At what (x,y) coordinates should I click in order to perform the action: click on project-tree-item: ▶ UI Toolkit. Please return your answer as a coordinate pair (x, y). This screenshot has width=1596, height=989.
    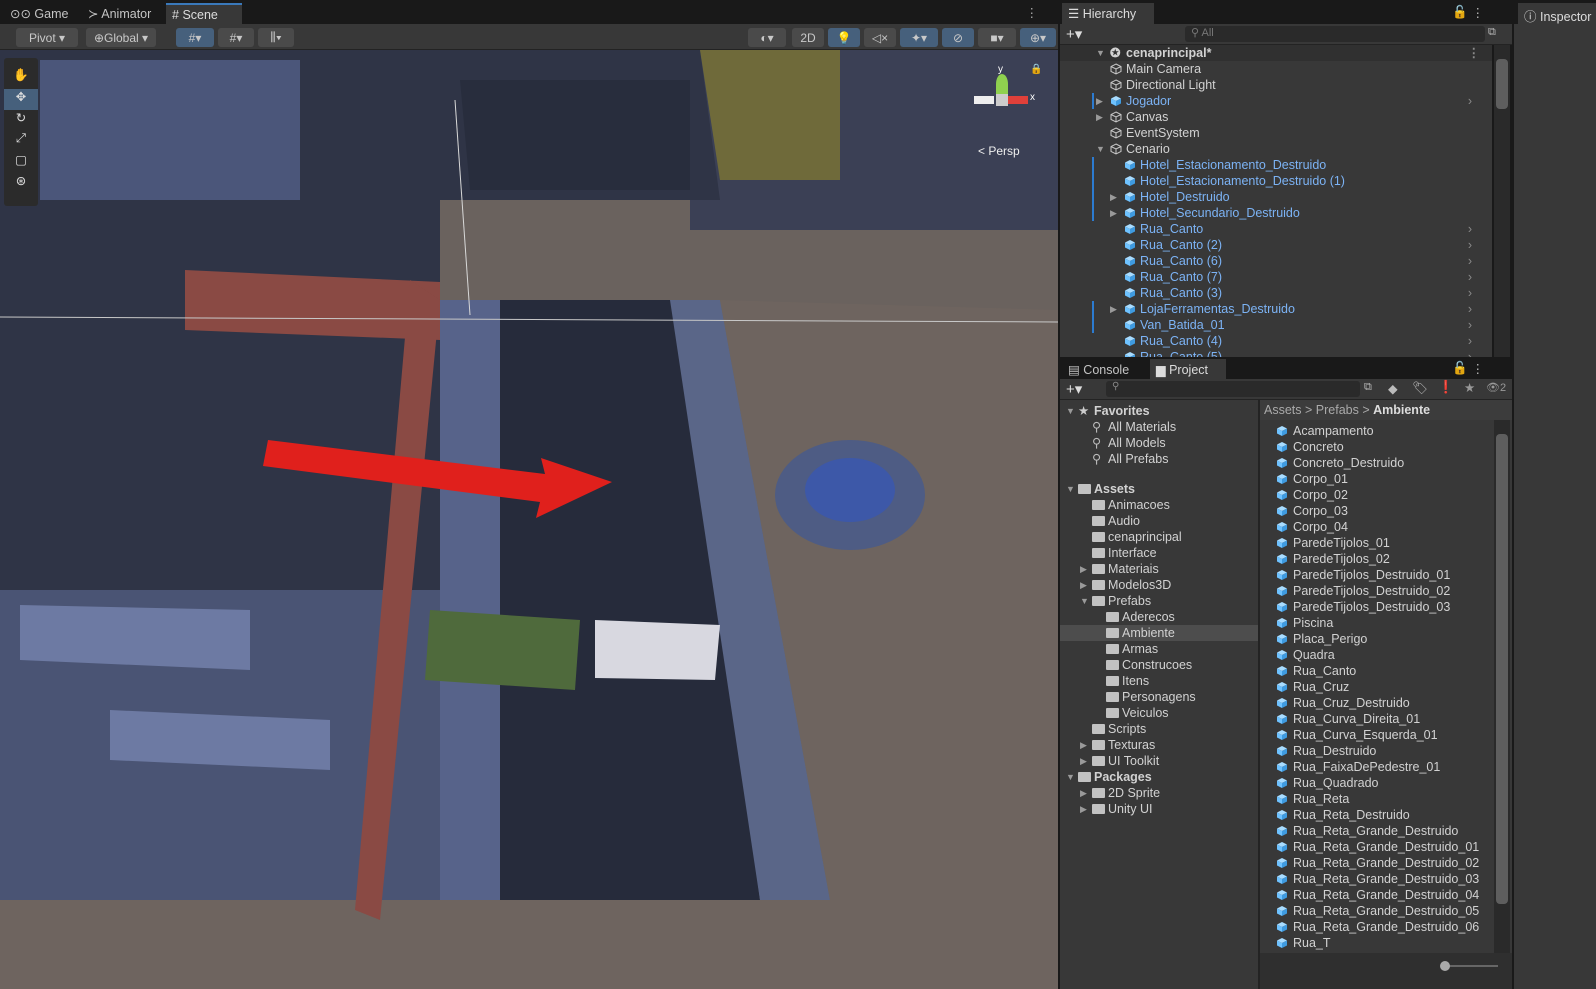
    Looking at the image, I should click on (1159, 761).